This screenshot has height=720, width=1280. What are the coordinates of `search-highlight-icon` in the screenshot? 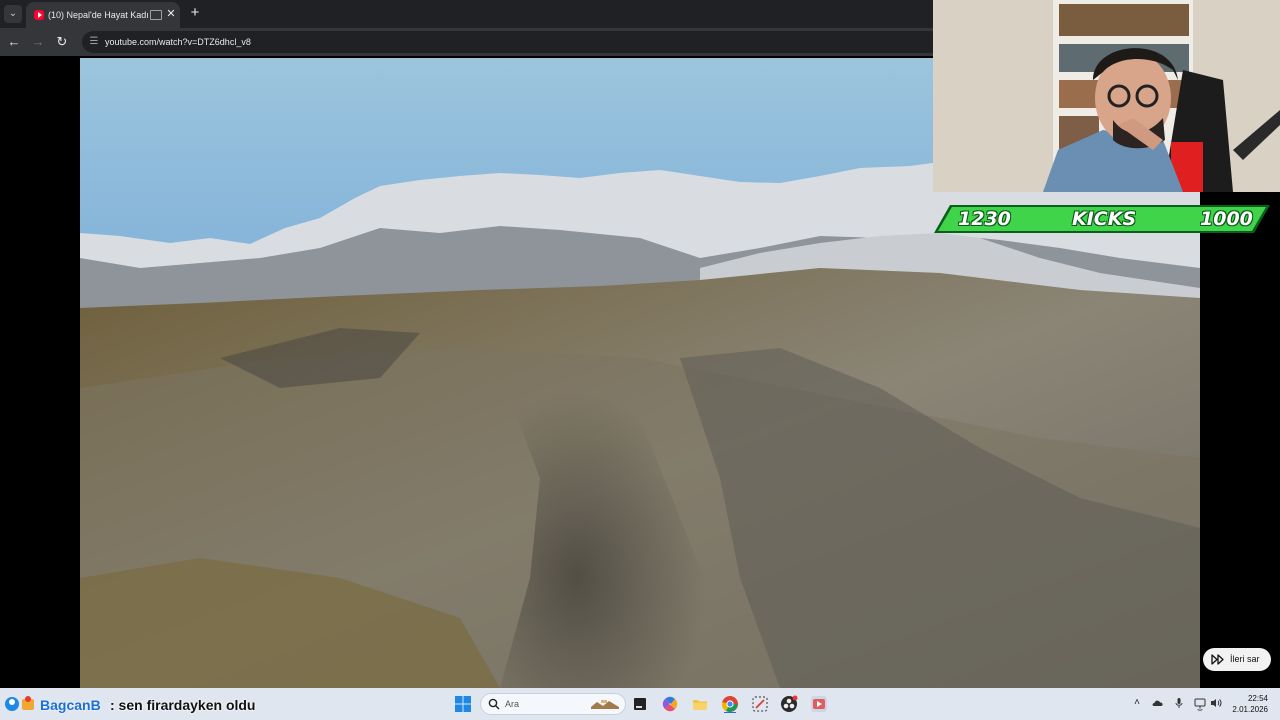 It's located at (605, 704).